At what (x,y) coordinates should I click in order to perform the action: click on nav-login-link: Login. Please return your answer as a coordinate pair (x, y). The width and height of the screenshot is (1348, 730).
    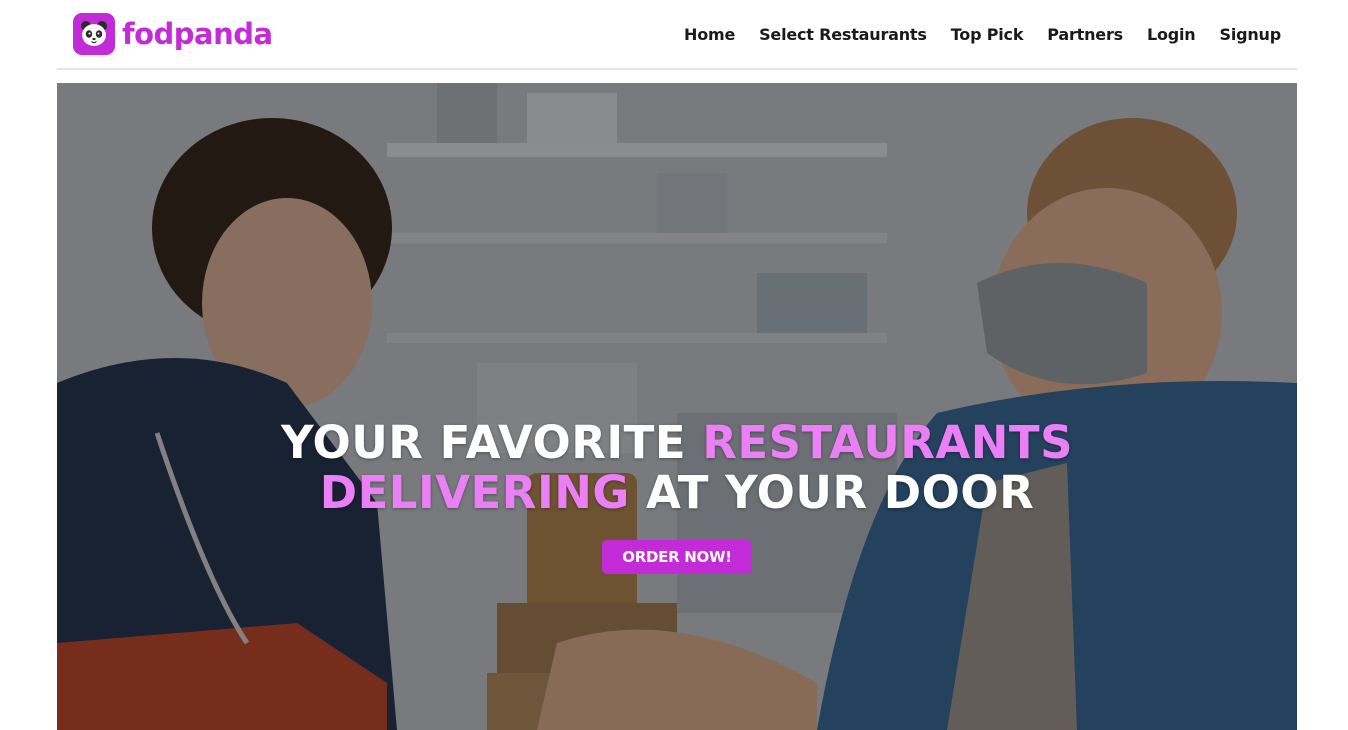
    Looking at the image, I should click on (1171, 34).